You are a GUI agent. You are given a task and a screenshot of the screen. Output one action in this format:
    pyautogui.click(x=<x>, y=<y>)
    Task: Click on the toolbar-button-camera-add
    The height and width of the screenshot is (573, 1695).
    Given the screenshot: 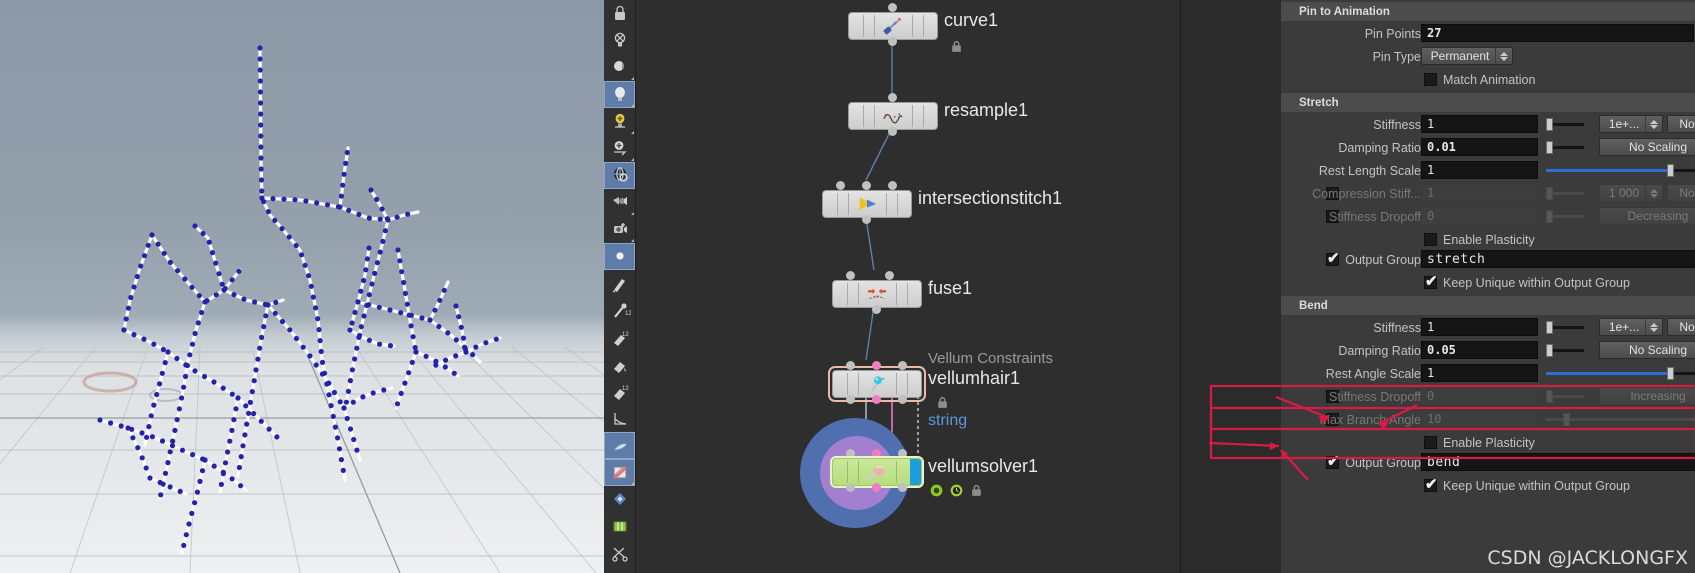 What is the action you would take?
    pyautogui.click(x=619, y=229)
    